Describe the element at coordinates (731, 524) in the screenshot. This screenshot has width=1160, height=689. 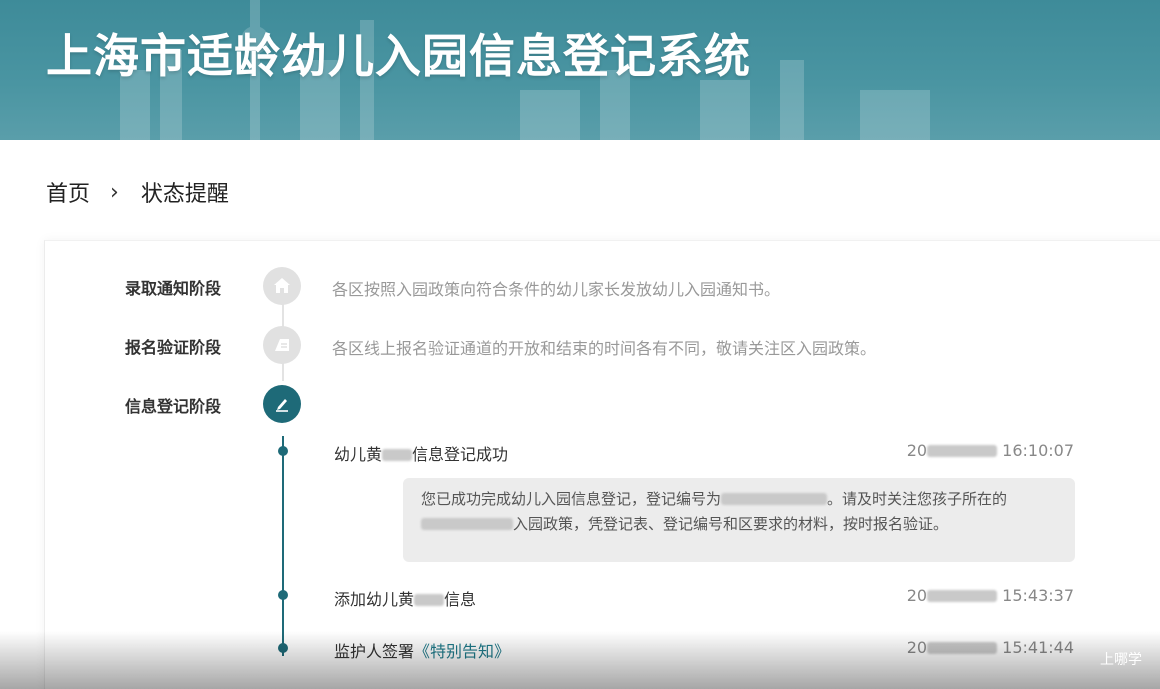
I see `message-text: 入园政策，凭登记表、登记编号和区要求的材料，按时报名验证。` at that location.